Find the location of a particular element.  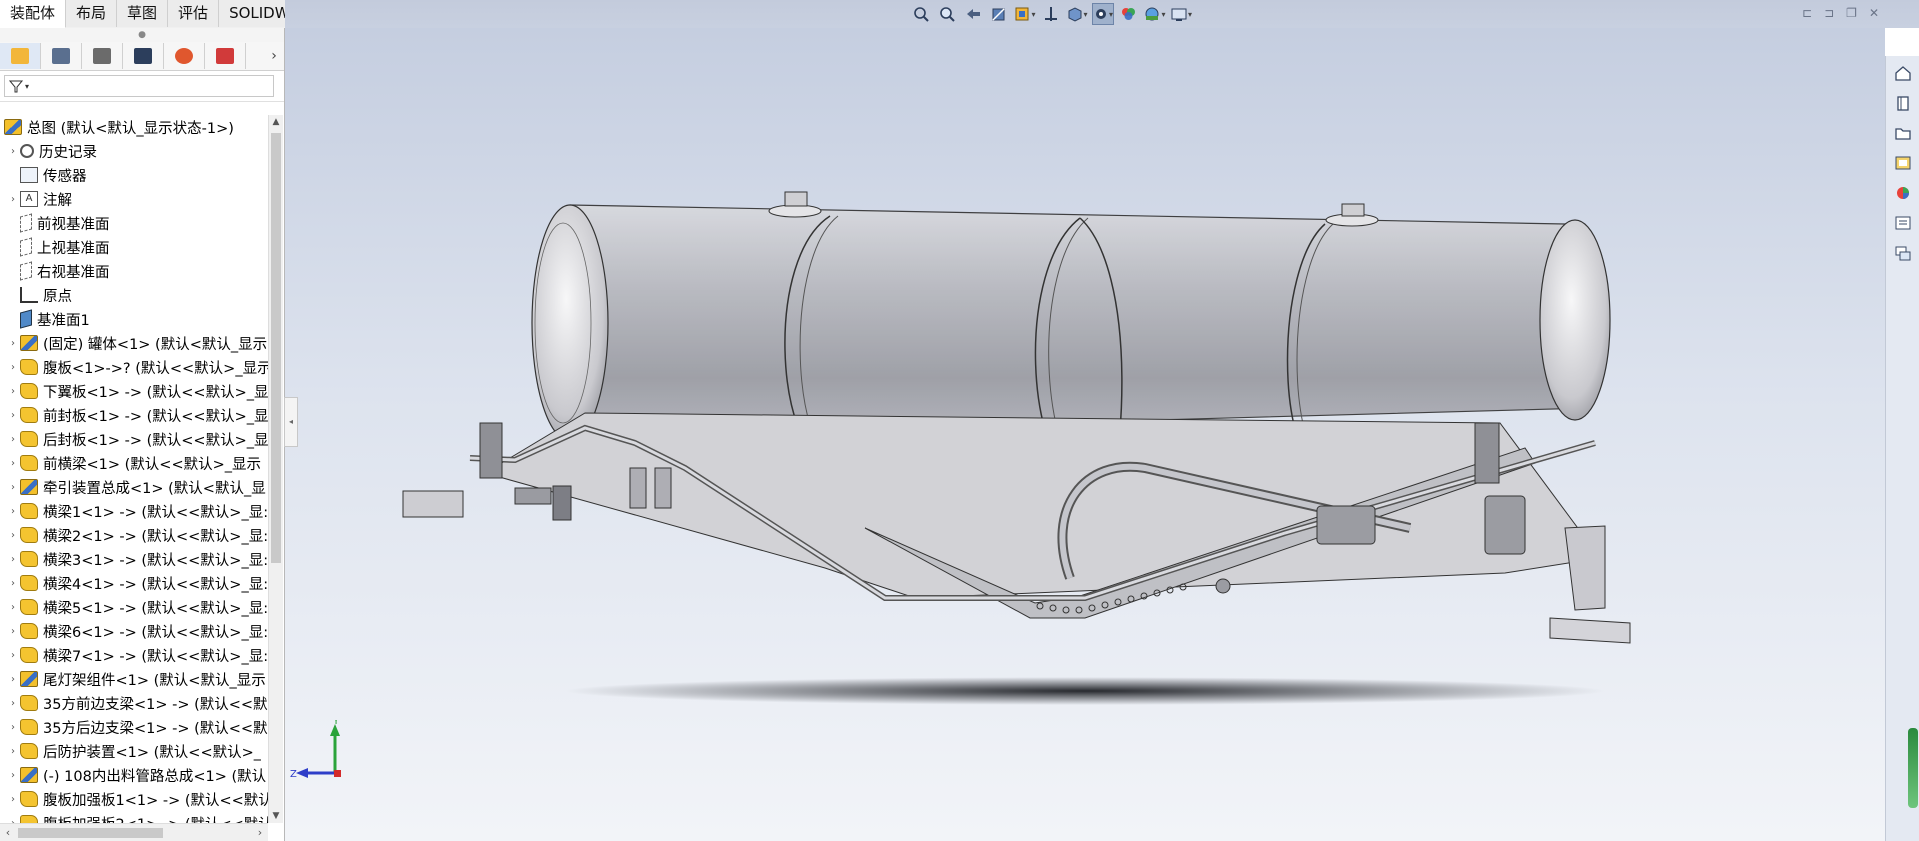

tree-item: › 横梁3<1> -> (默认<<默认>_显: is located at coordinates (134, 559).